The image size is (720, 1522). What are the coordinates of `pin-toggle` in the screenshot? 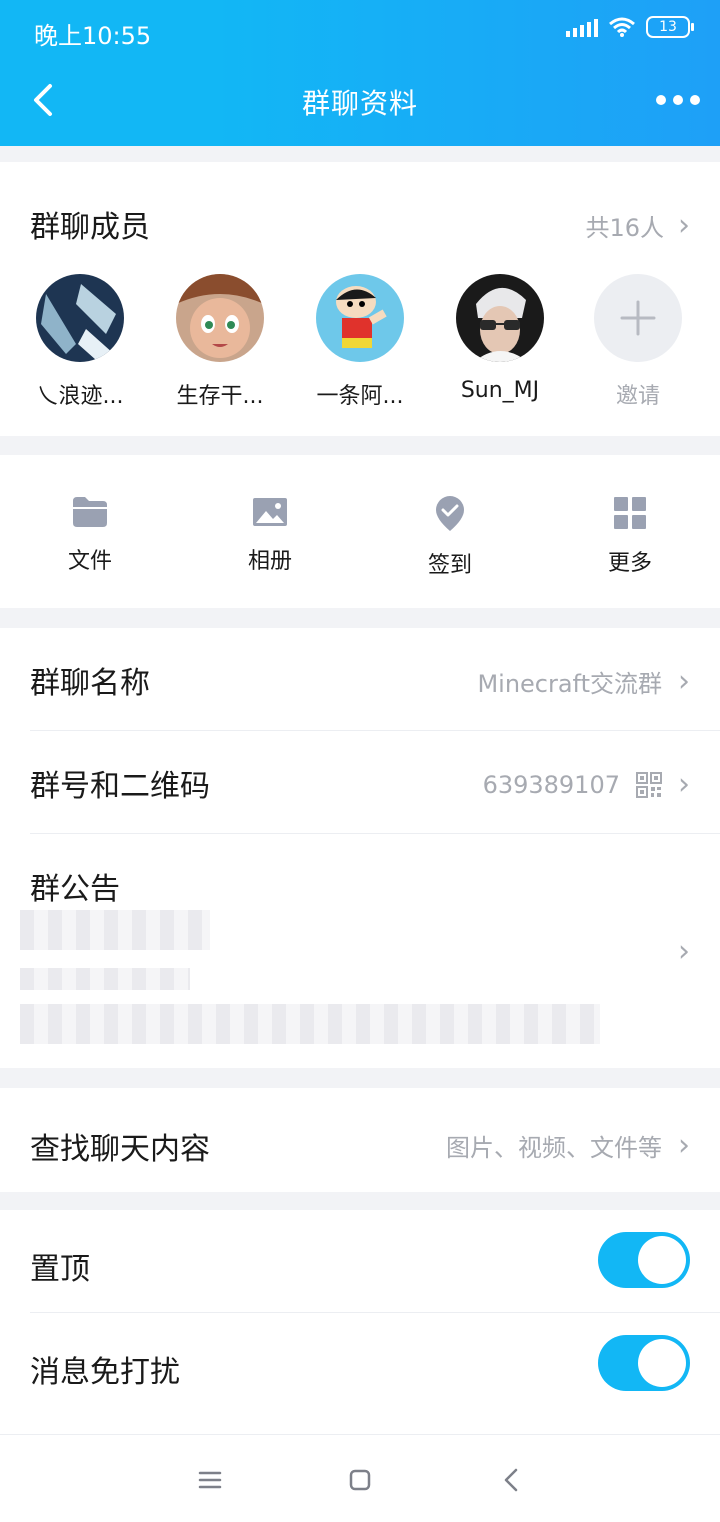 It's located at (644, 1260).